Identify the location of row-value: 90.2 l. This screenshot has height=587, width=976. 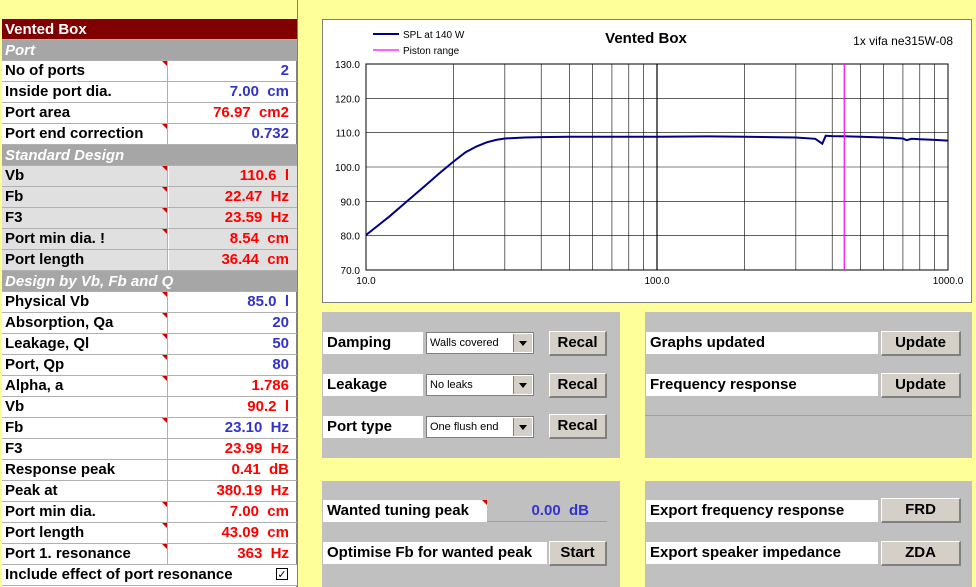
(233, 407).